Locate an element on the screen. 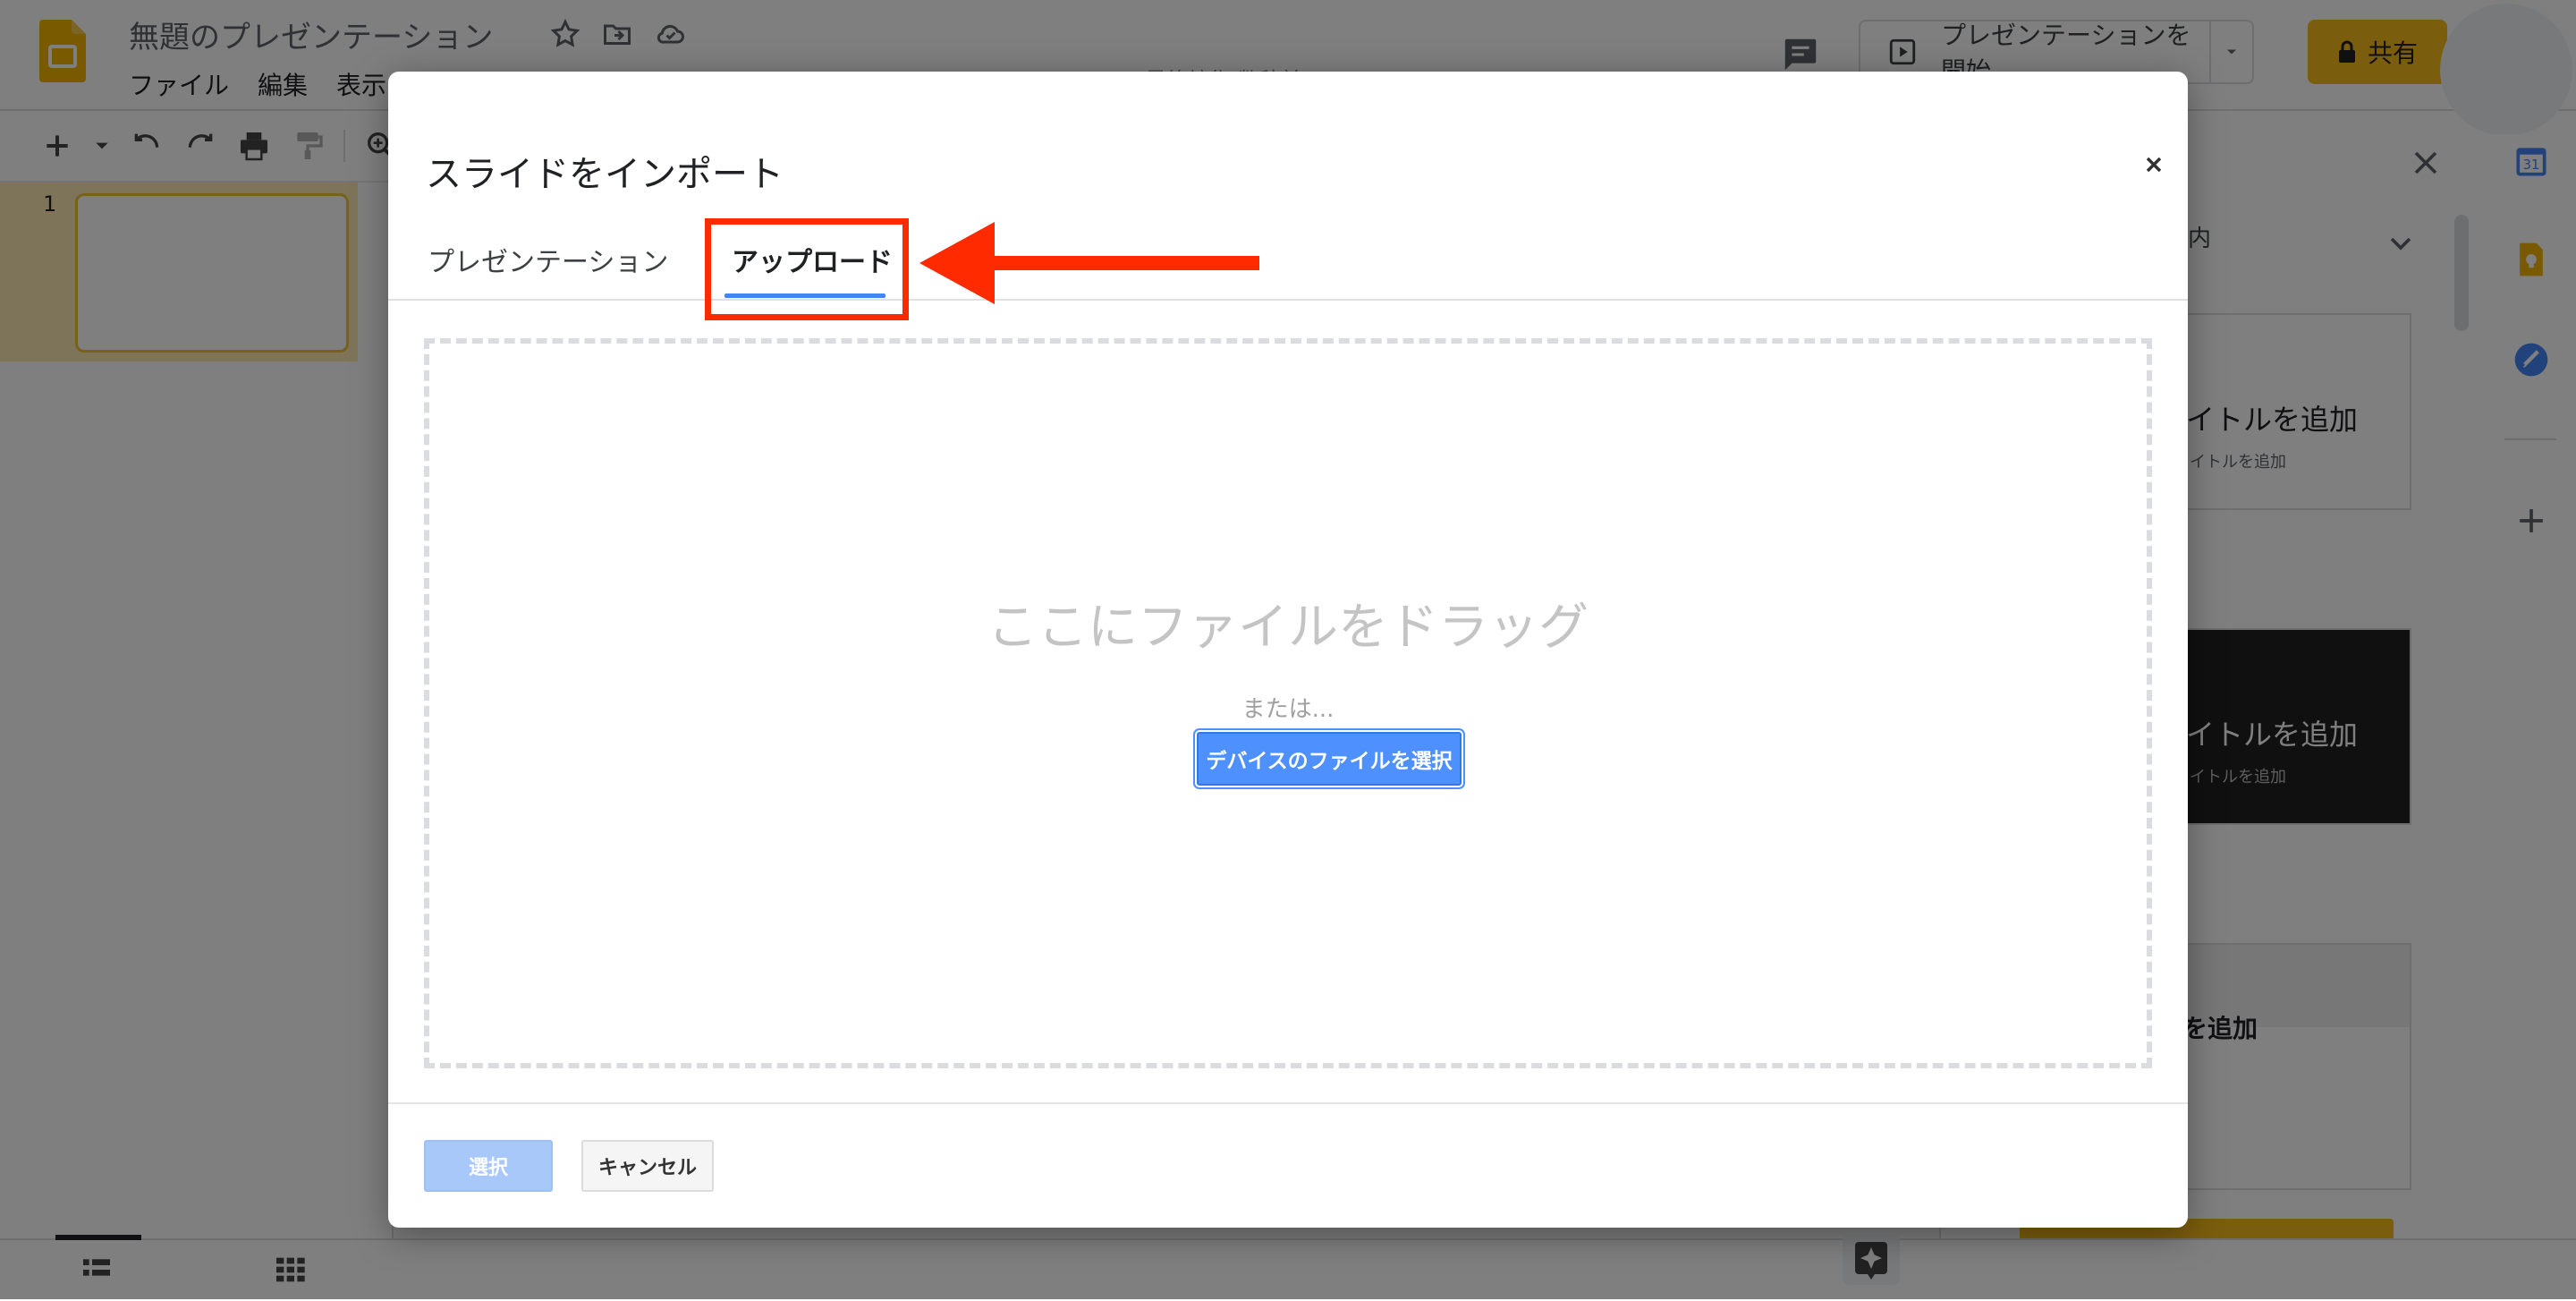 This screenshot has height=1301, width=2576. close-icon is located at coordinates (2153, 164).